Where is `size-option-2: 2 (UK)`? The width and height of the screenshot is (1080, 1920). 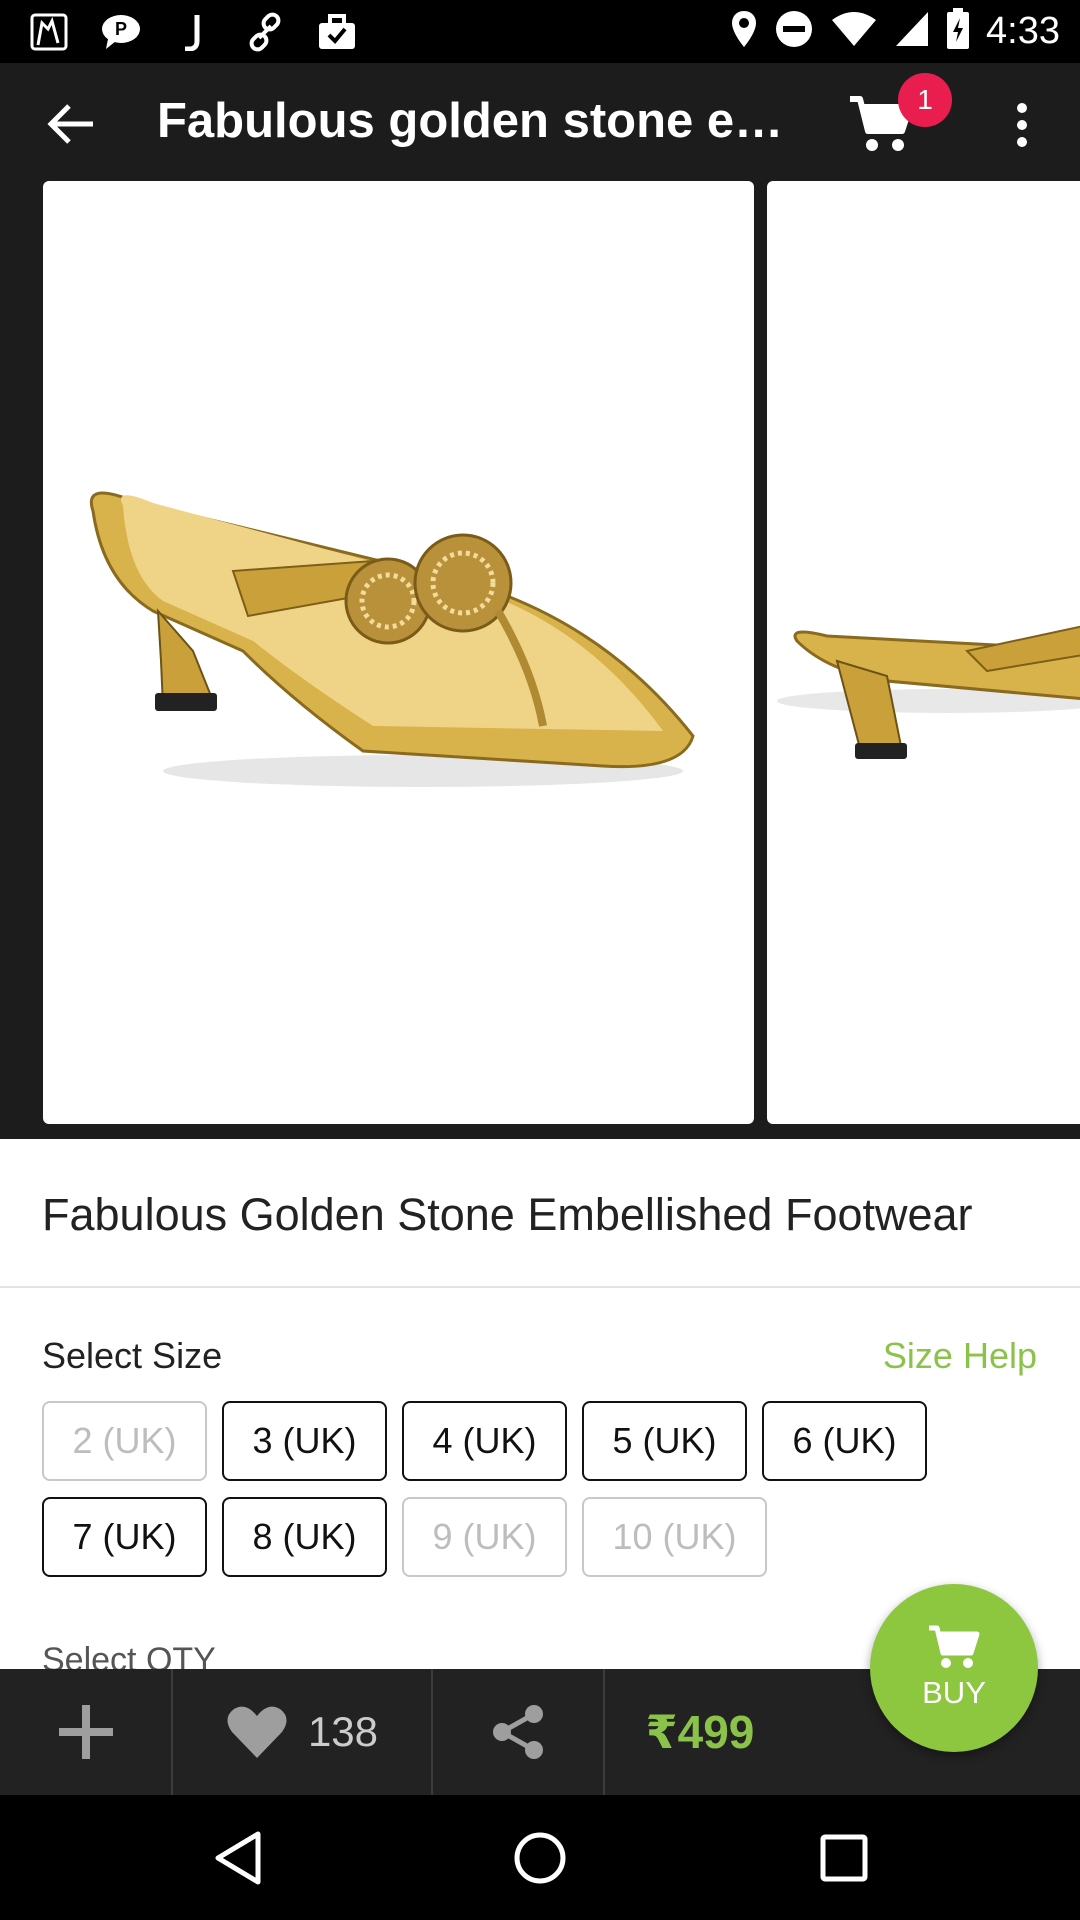 size-option-2: 2 (UK) is located at coordinates (124, 1441).